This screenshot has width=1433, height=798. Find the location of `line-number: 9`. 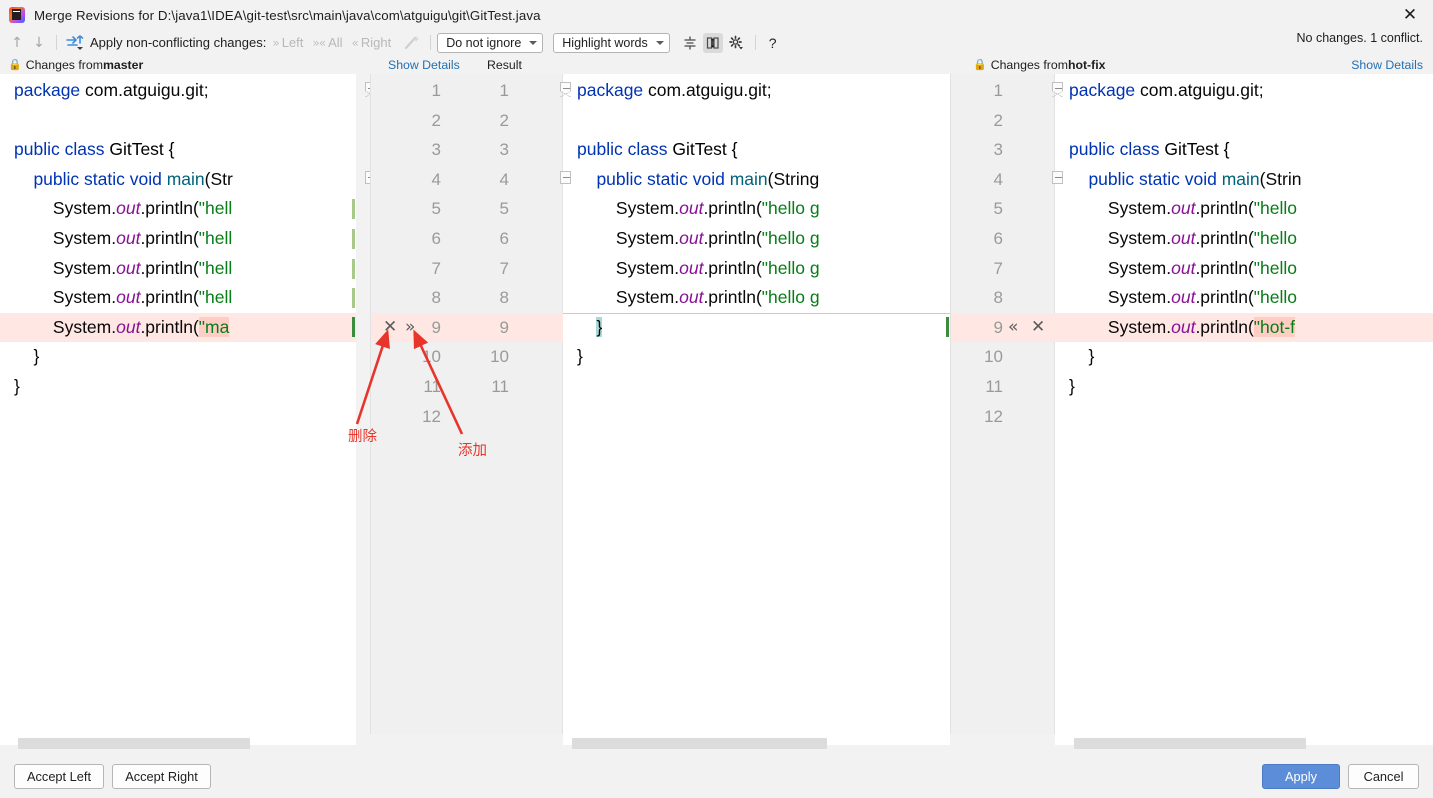

line-number: 9 is located at coordinates (998, 327).